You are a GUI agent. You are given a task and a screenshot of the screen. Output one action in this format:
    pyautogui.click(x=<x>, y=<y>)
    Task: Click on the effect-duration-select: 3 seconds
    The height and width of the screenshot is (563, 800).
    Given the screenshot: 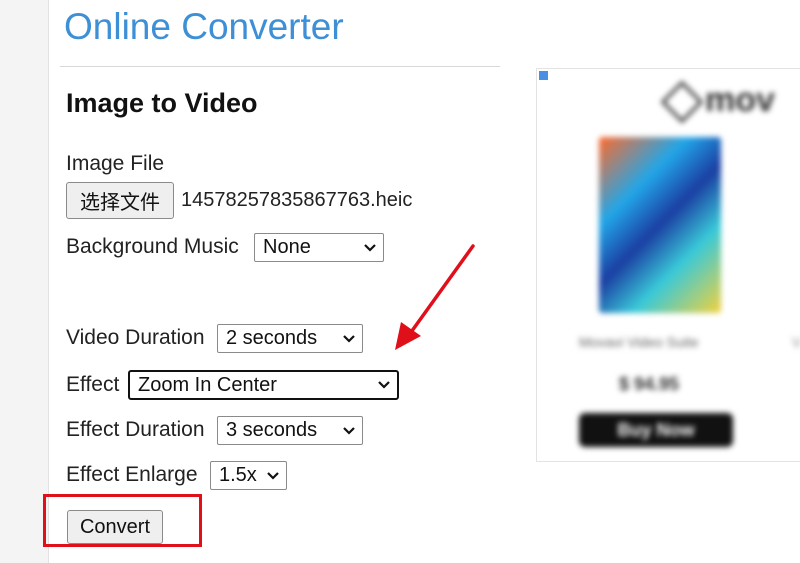 What is the action you would take?
    pyautogui.click(x=290, y=430)
    